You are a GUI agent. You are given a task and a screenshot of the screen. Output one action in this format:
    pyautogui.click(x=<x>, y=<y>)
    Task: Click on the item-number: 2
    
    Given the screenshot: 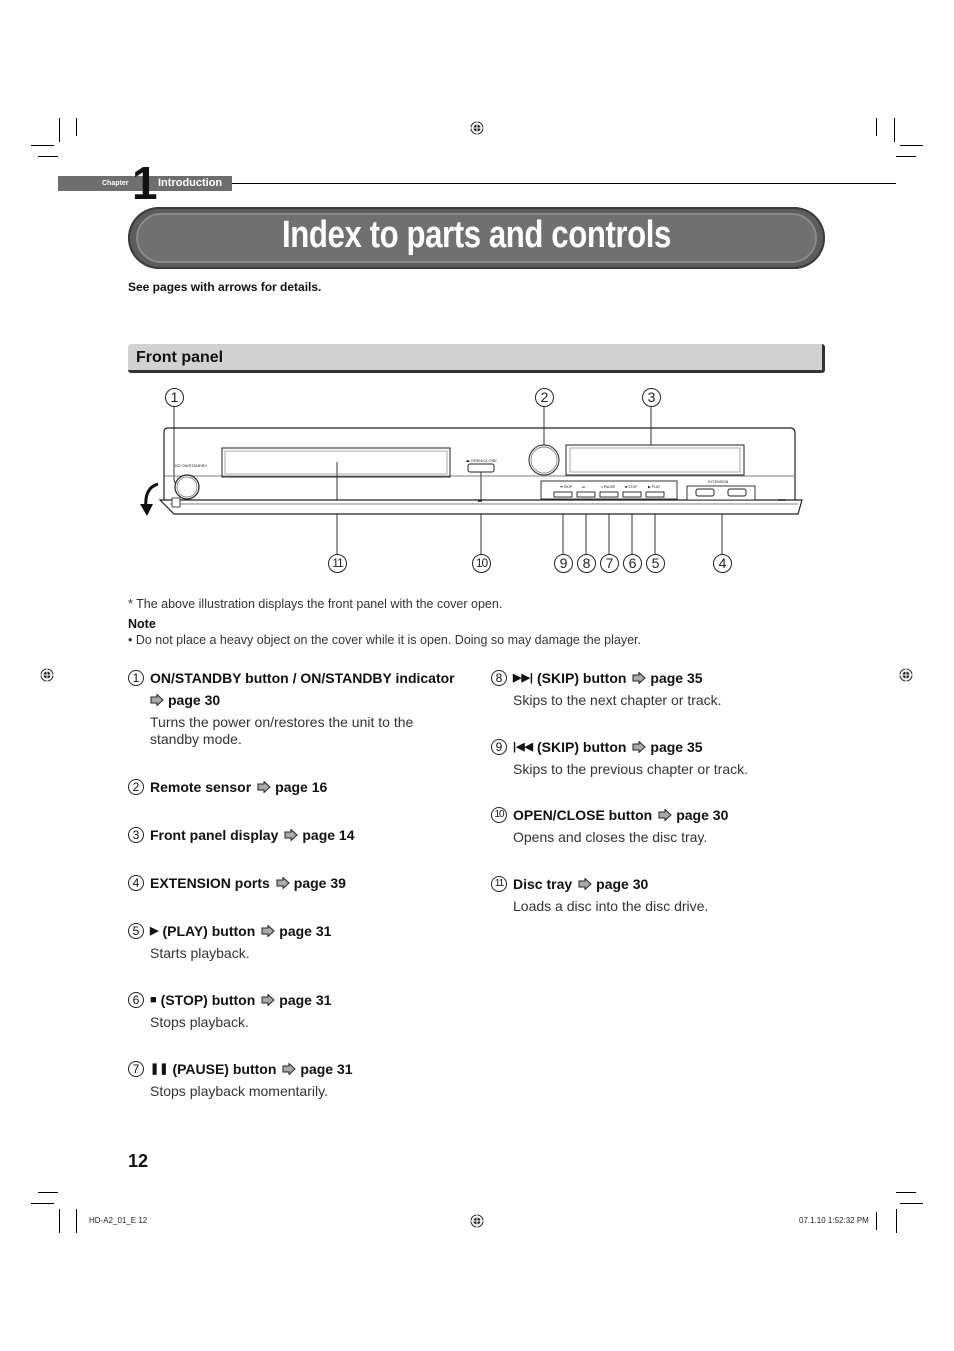 What is the action you would take?
    pyautogui.click(x=136, y=787)
    